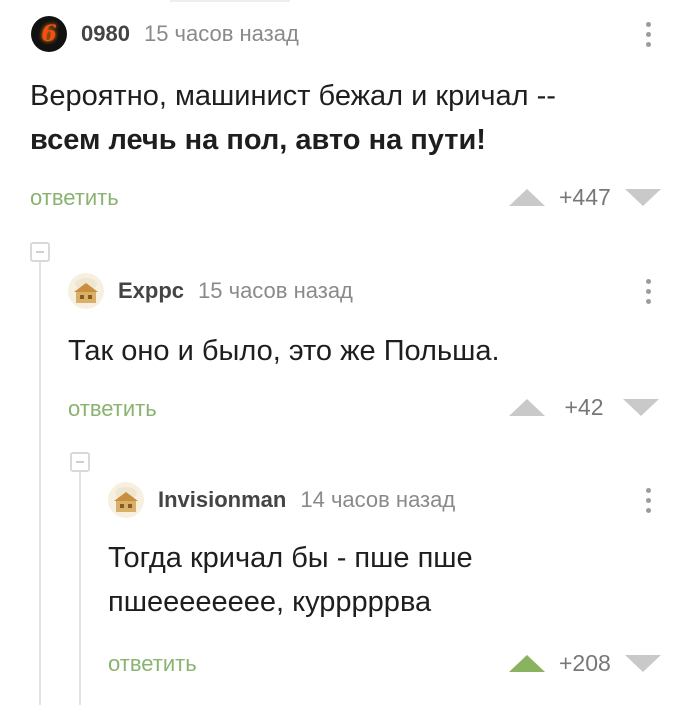 Image resolution: width=700 pixels, height=705 pixels. I want to click on rating-score: +42, so click(584, 406).